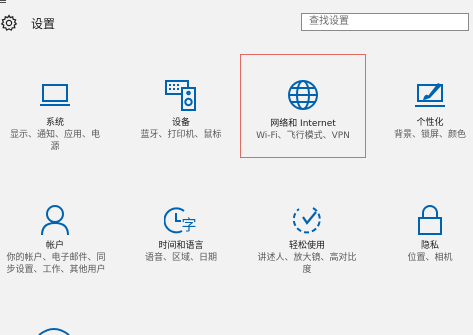 The width and height of the screenshot is (473, 335). Describe the element at coordinates (430, 123) in the screenshot. I see `tile-name: 个性化` at that location.